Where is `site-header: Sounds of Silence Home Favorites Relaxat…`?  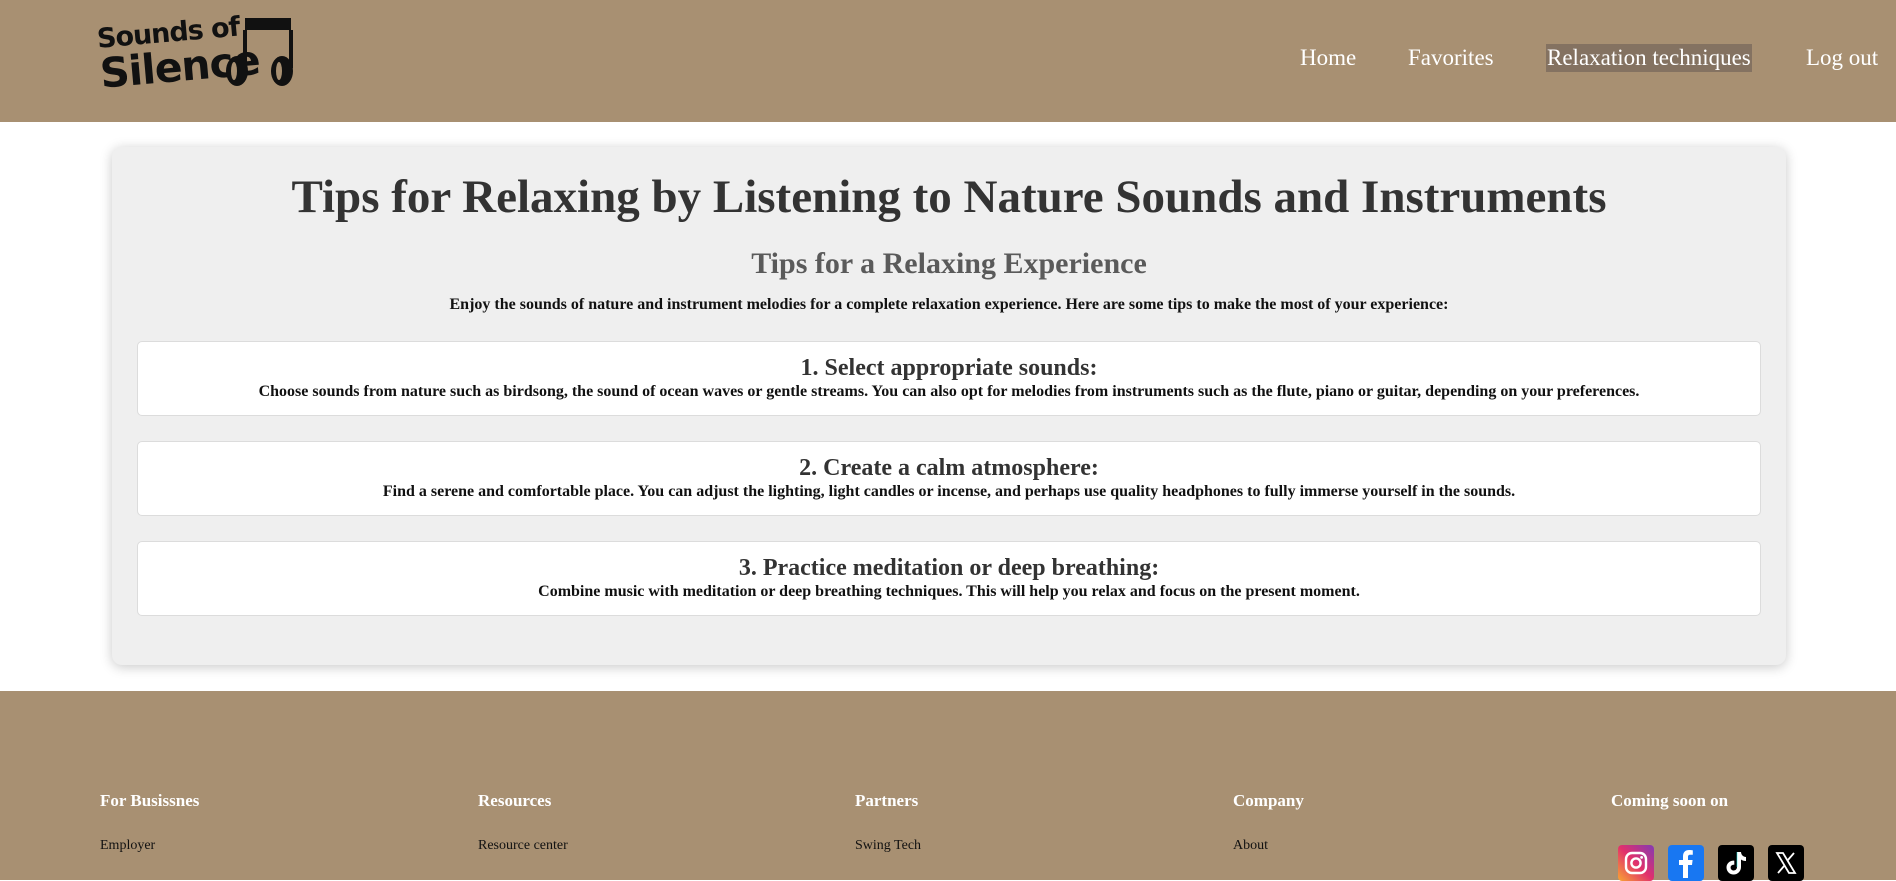 site-header: Sounds of Silence Home Favorites Relaxat… is located at coordinates (948, 61).